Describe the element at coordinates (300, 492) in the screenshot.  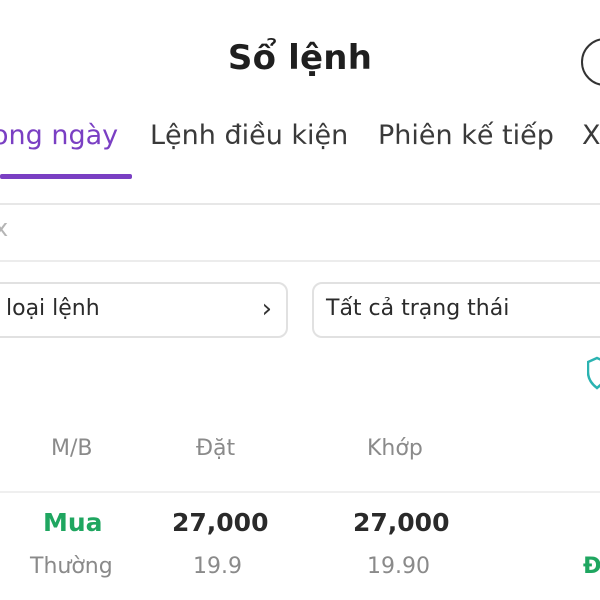
I see `table-row-divider` at that location.